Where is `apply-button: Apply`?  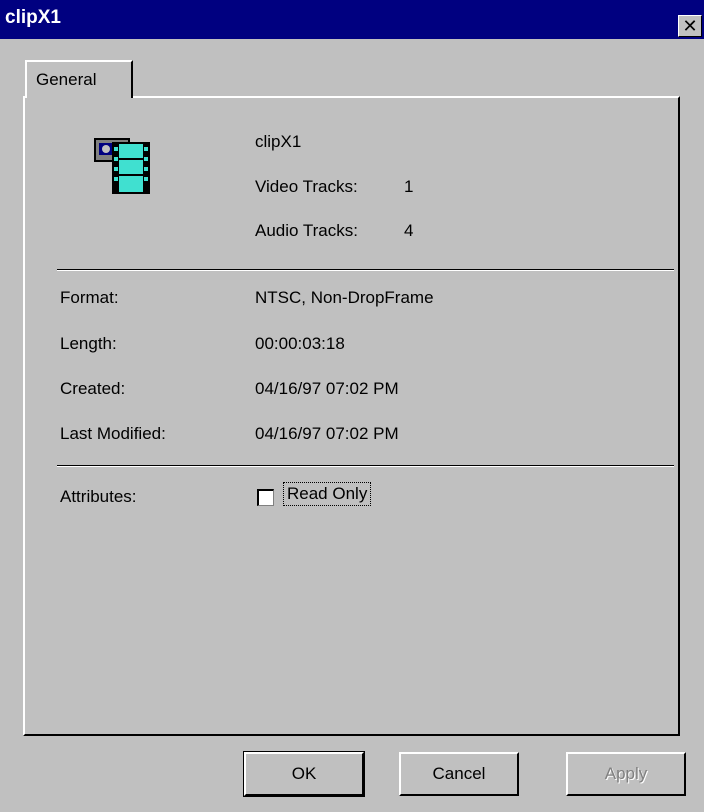
apply-button: Apply is located at coordinates (626, 774).